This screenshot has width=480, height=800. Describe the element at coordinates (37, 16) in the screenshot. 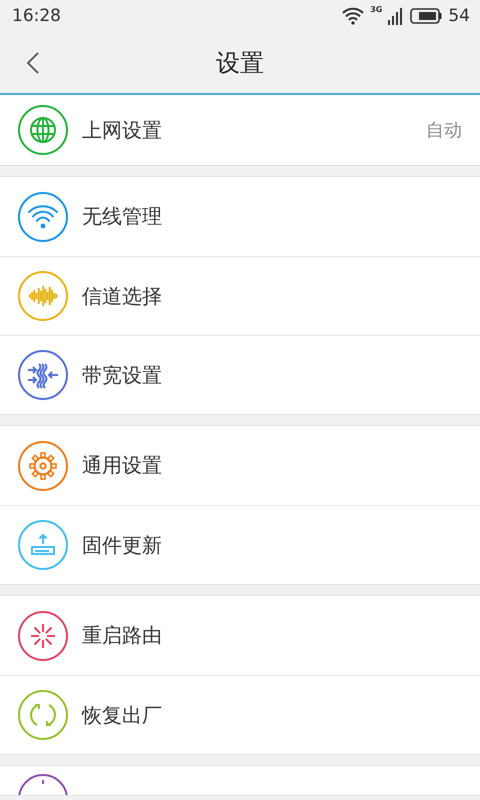

I see `clock-time: 16:28` at that location.